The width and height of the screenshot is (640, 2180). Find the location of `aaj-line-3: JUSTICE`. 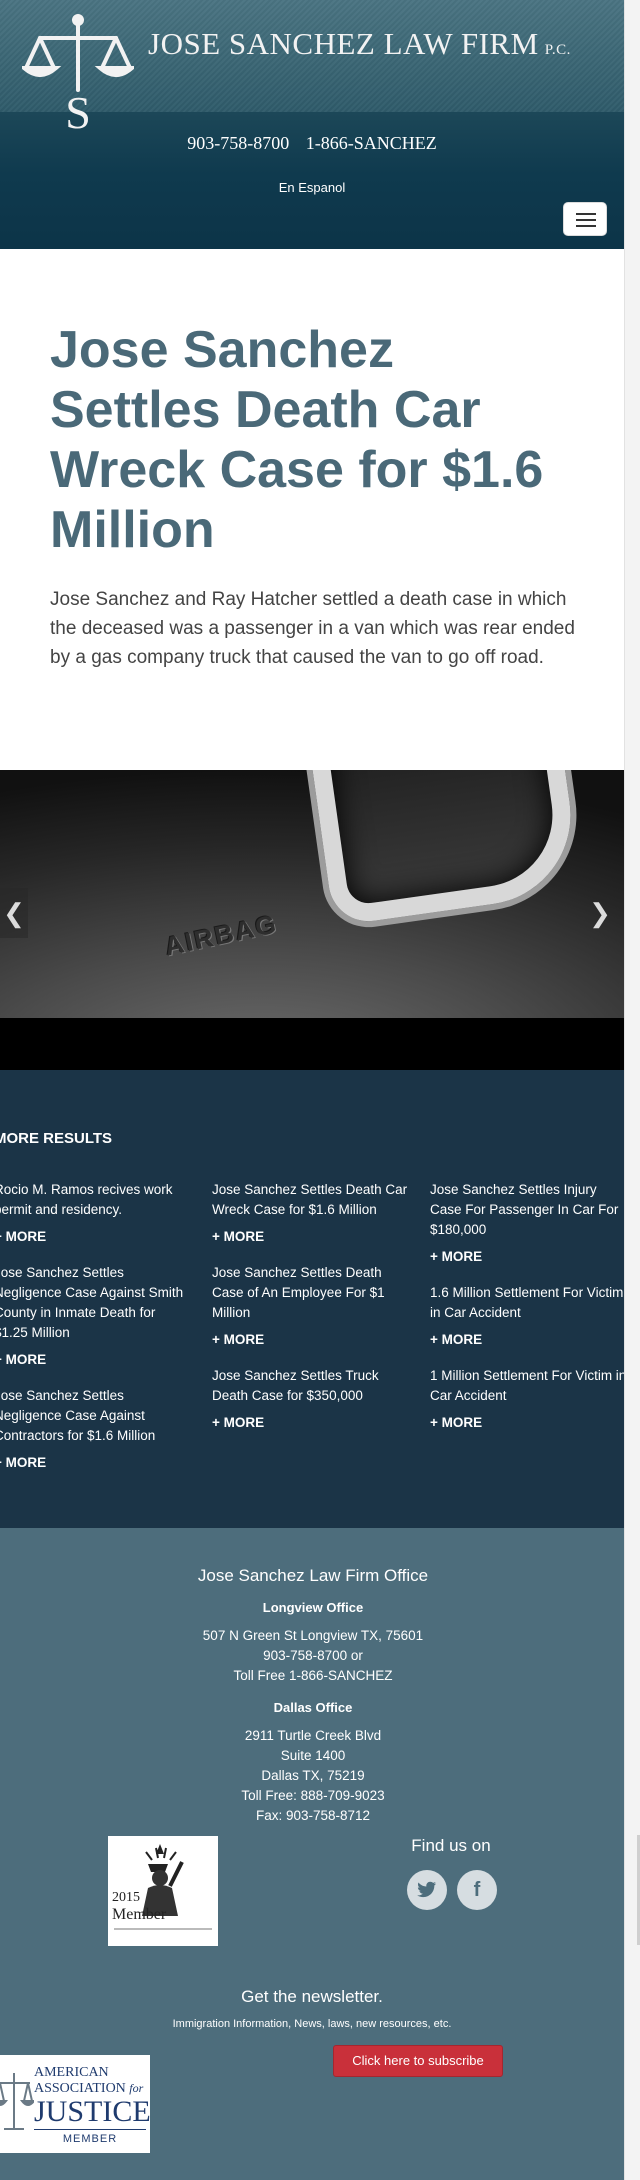

aaj-line-3: JUSTICE is located at coordinates (92, 2111).